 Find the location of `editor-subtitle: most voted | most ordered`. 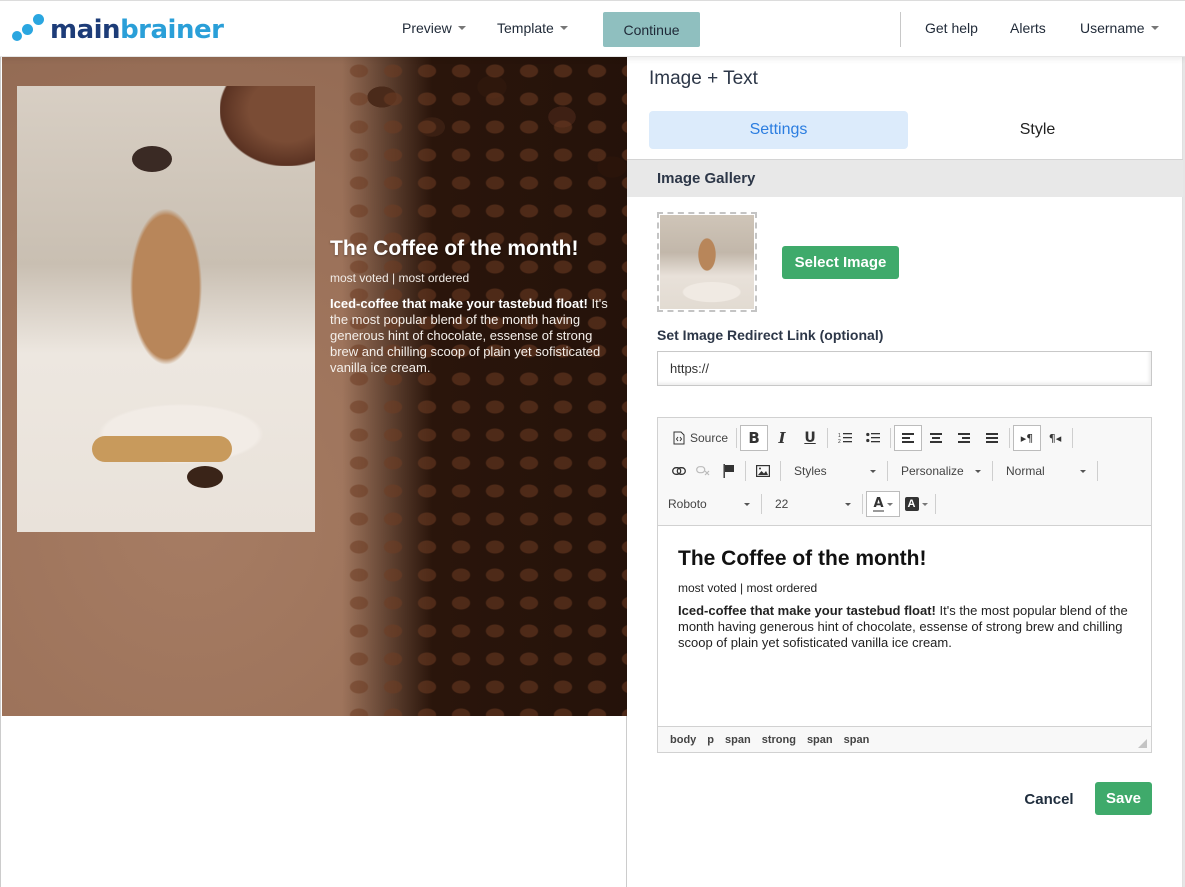

editor-subtitle: most voted | most ordered is located at coordinates (748, 588).